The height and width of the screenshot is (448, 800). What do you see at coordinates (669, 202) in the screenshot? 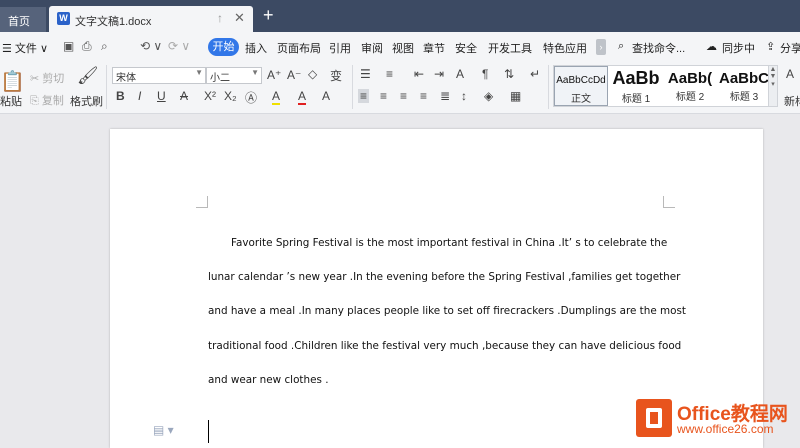
I see `margin-mark-top-right` at bounding box center [669, 202].